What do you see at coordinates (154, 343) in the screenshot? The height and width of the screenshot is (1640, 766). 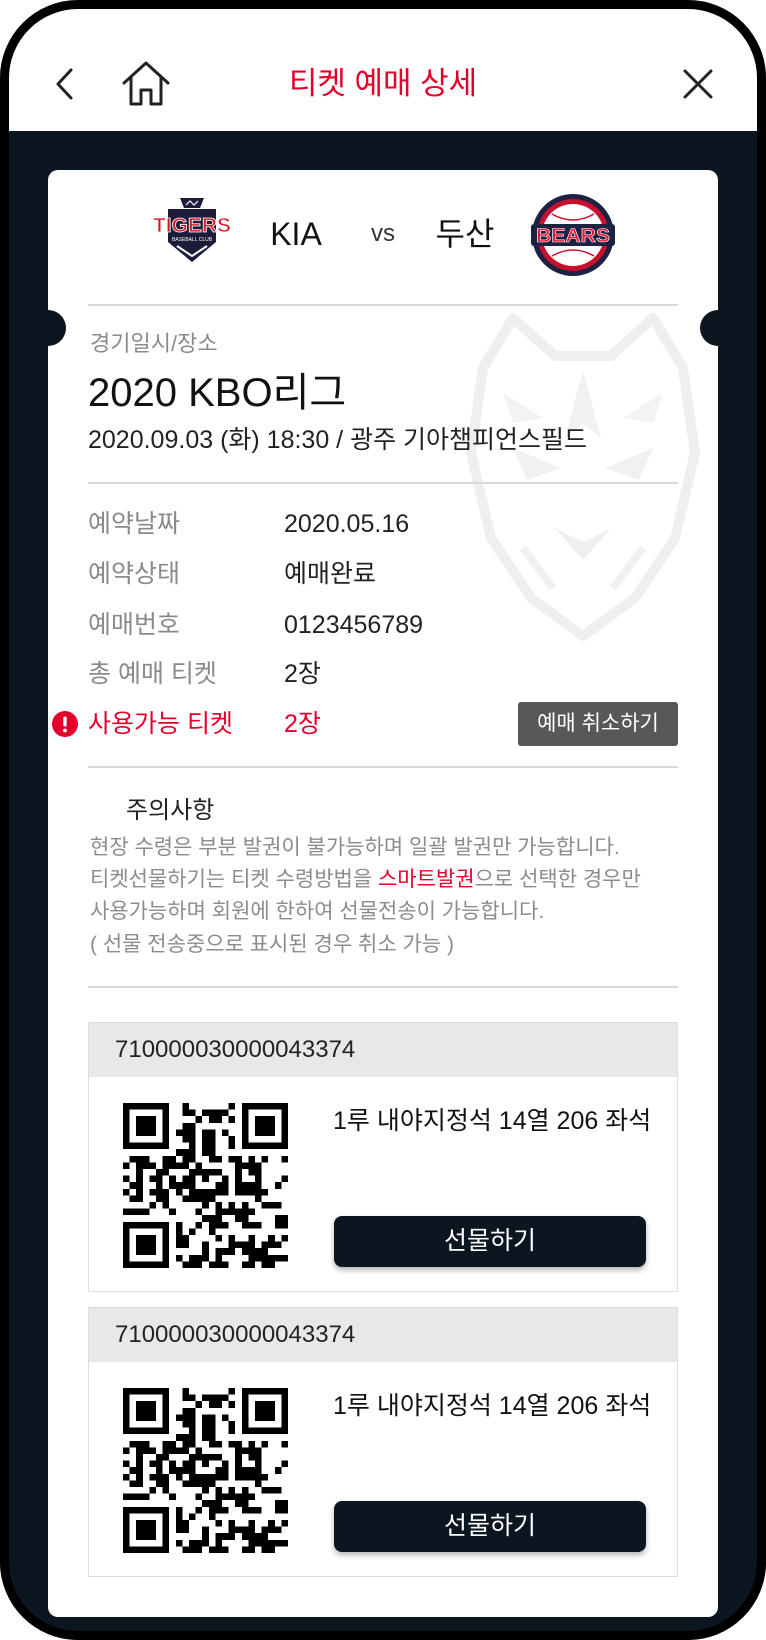 I see `game-info-label: 경기일시/장소` at bounding box center [154, 343].